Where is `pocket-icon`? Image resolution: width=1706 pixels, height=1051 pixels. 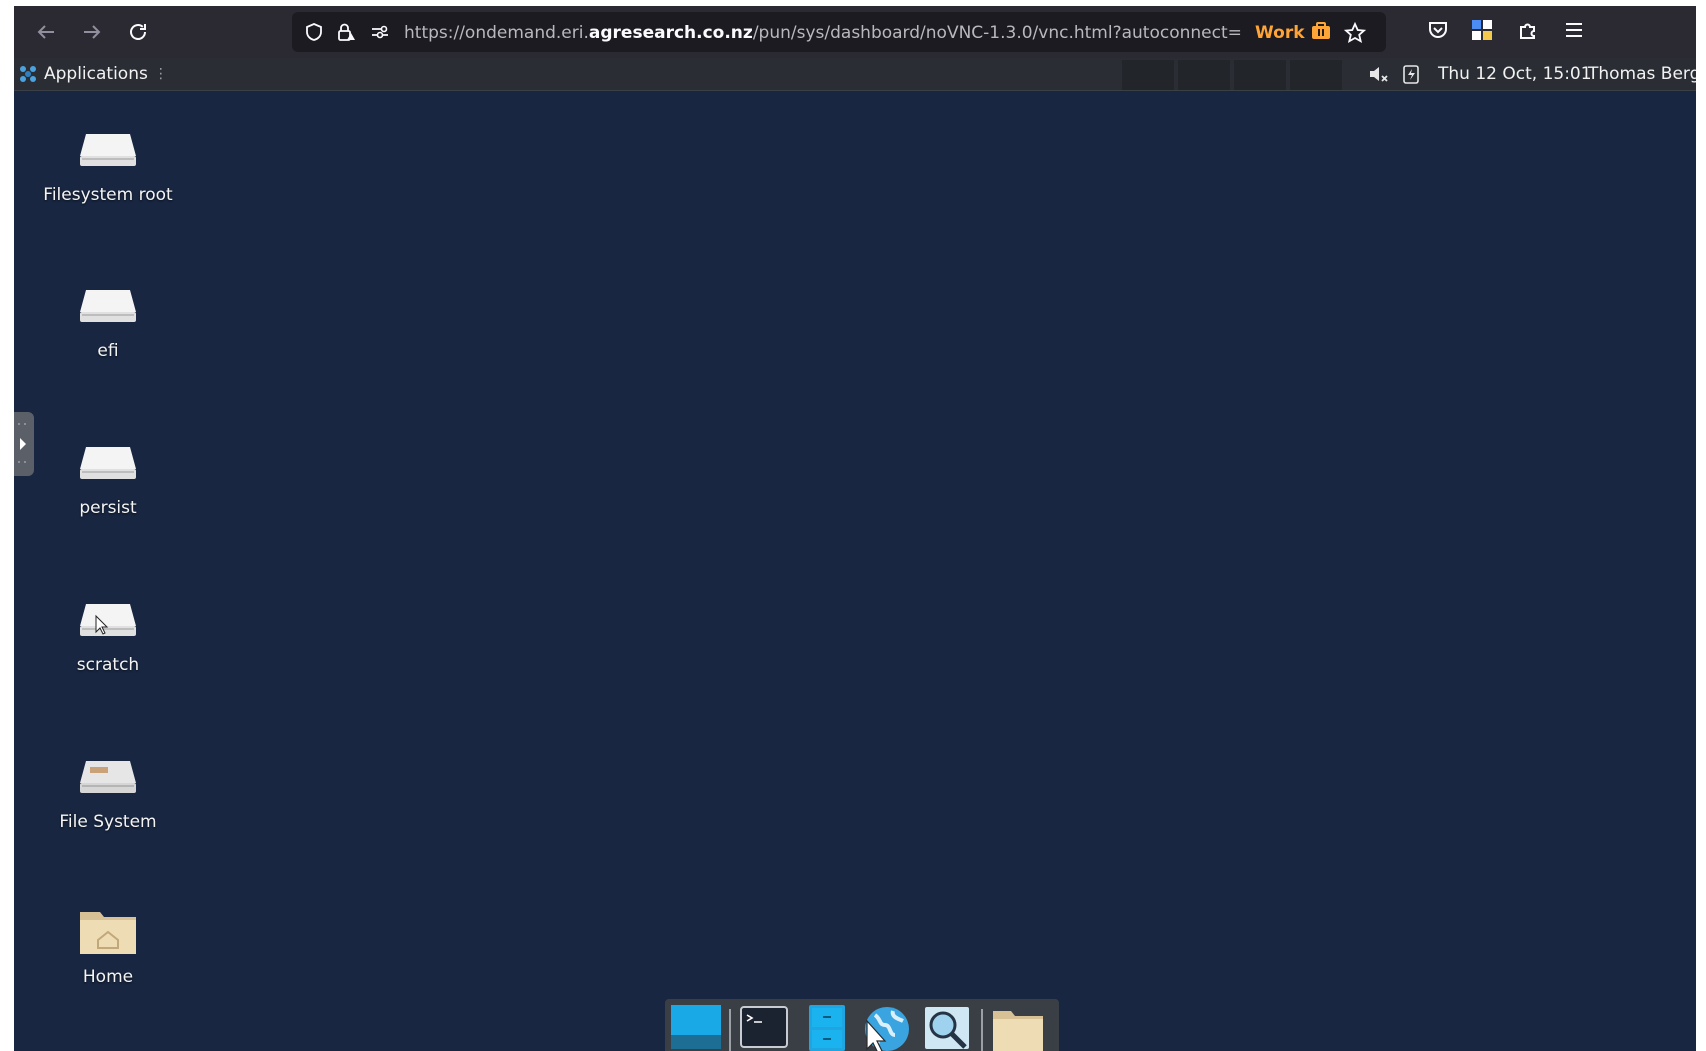
pocket-icon is located at coordinates (1440, 32).